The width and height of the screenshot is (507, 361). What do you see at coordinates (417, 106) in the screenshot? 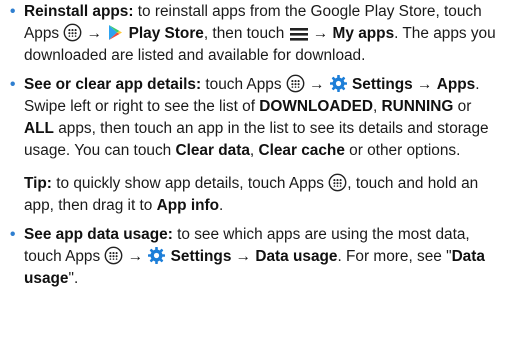
I see `running-label: RUNNING` at bounding box center [417, 106].